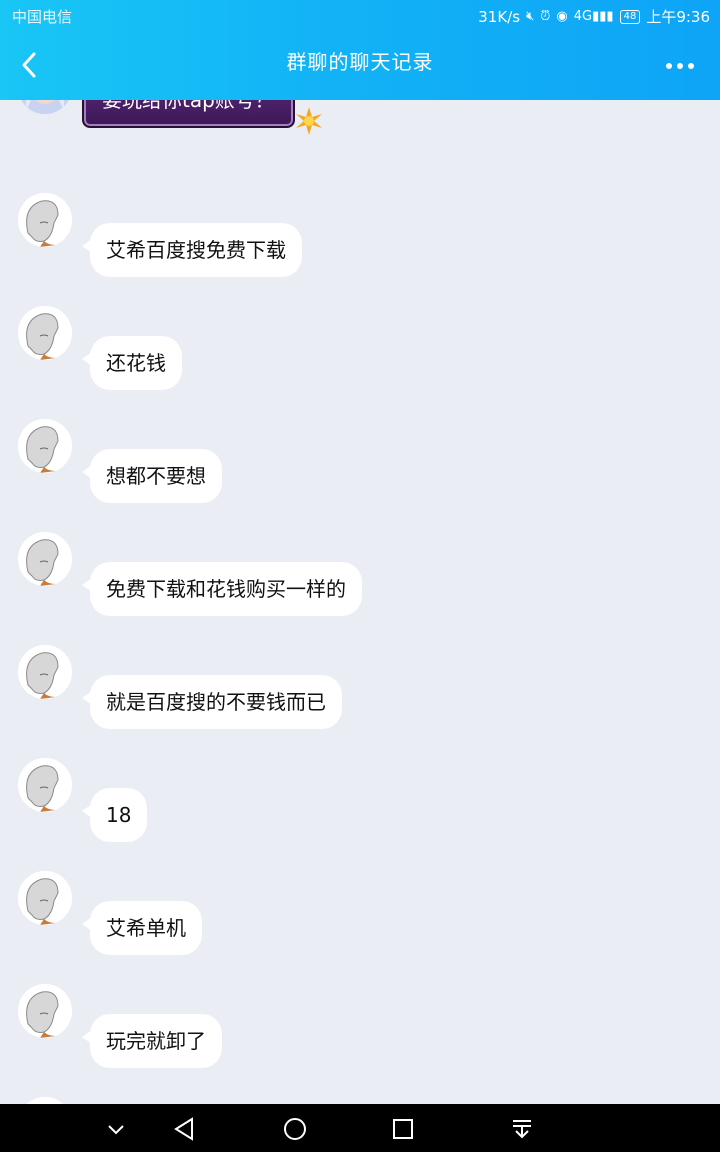 The height and width of the screenshot is (1152, 720). What do you see at coordinates (152, 476) in the screenshot?
I see `message-bubble: 想都不要想` at bounding box center [152, 476].